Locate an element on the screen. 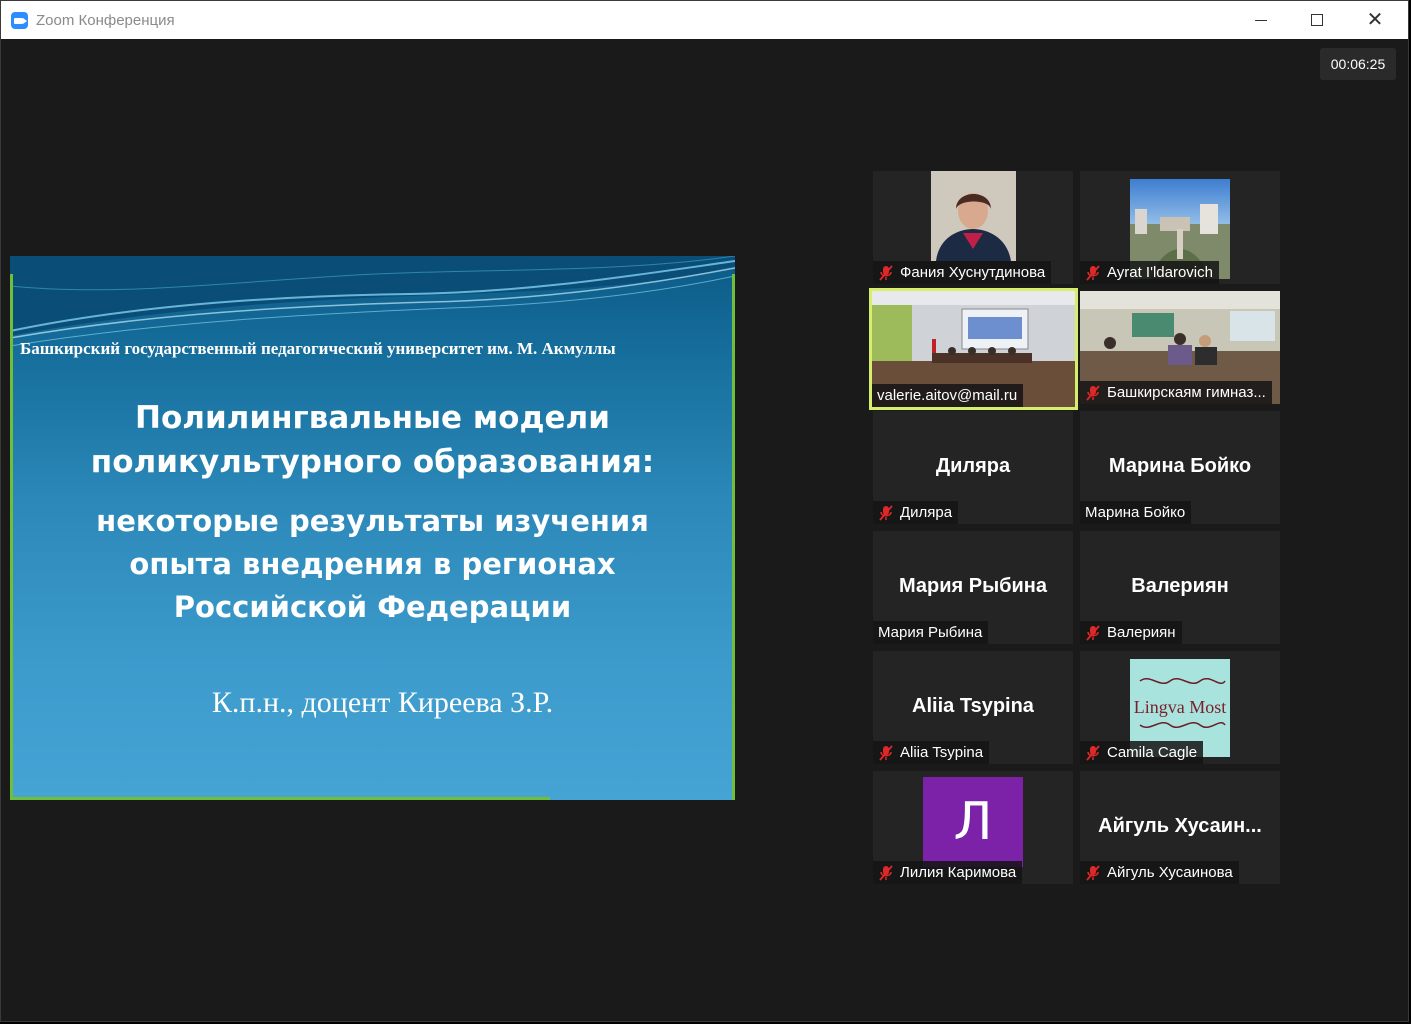 The height and width of the screenshot is (1024, 1411). close-button: ✕ is located at coordinates (1375, 20).